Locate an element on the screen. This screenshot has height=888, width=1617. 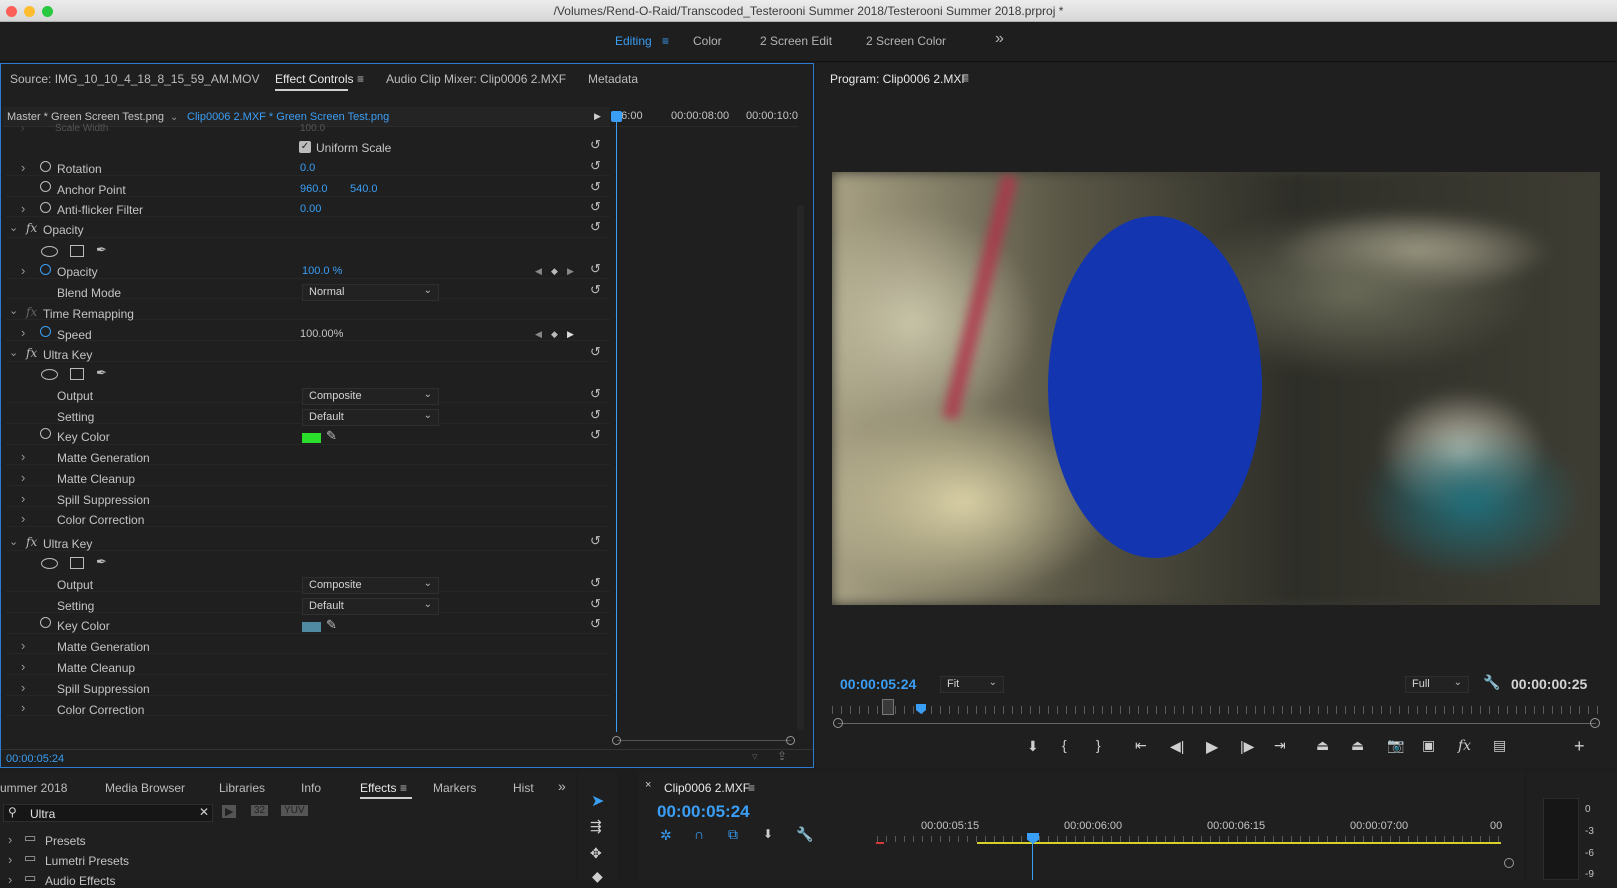
tab-history: Hist is located at coordinates (523, 788).